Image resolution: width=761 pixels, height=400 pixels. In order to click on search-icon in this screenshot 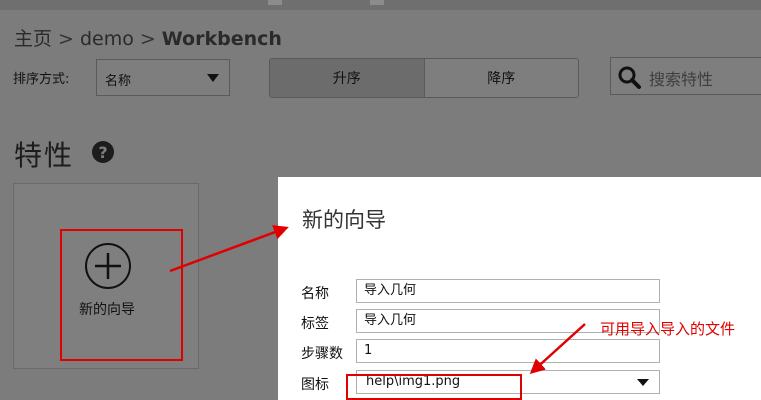, I will do `click(629, 77)`.